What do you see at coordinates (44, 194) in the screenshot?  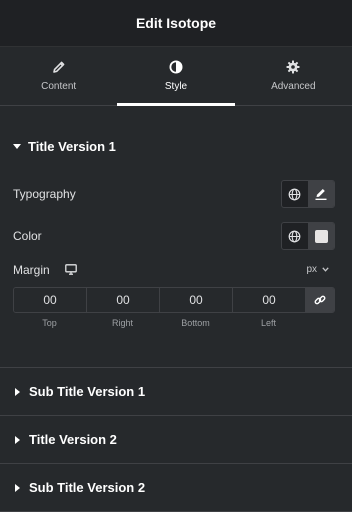 I see `typography-label: Typography` at bounding box center [44, 194].